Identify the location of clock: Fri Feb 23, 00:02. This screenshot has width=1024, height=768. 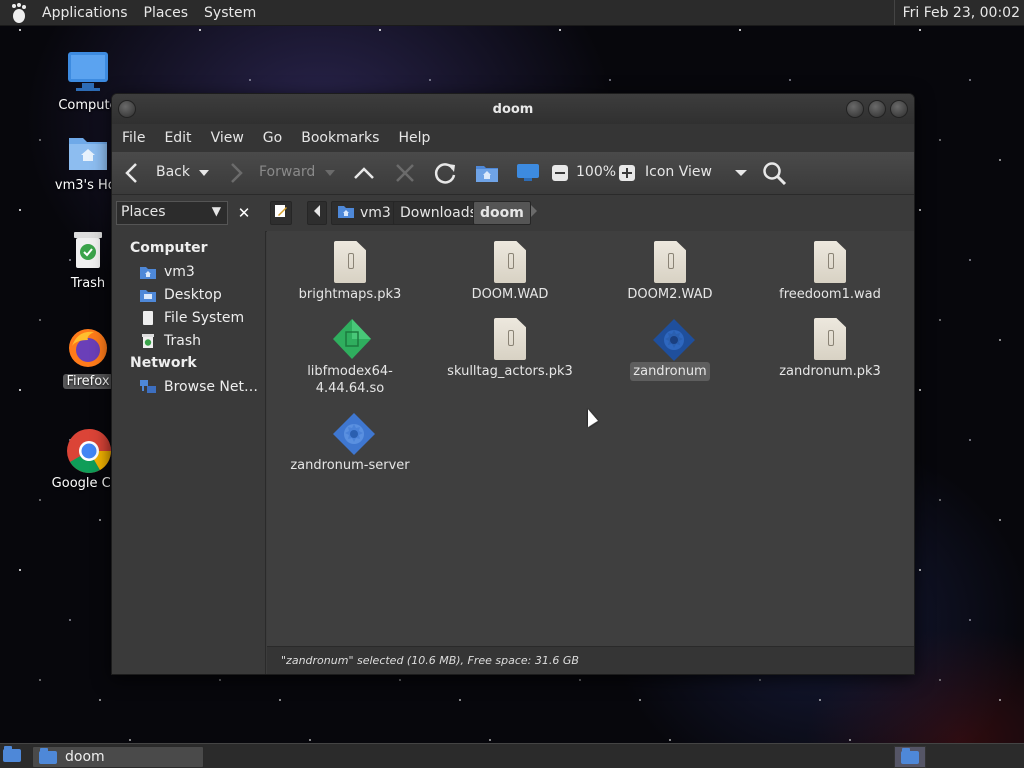
(961, 12).